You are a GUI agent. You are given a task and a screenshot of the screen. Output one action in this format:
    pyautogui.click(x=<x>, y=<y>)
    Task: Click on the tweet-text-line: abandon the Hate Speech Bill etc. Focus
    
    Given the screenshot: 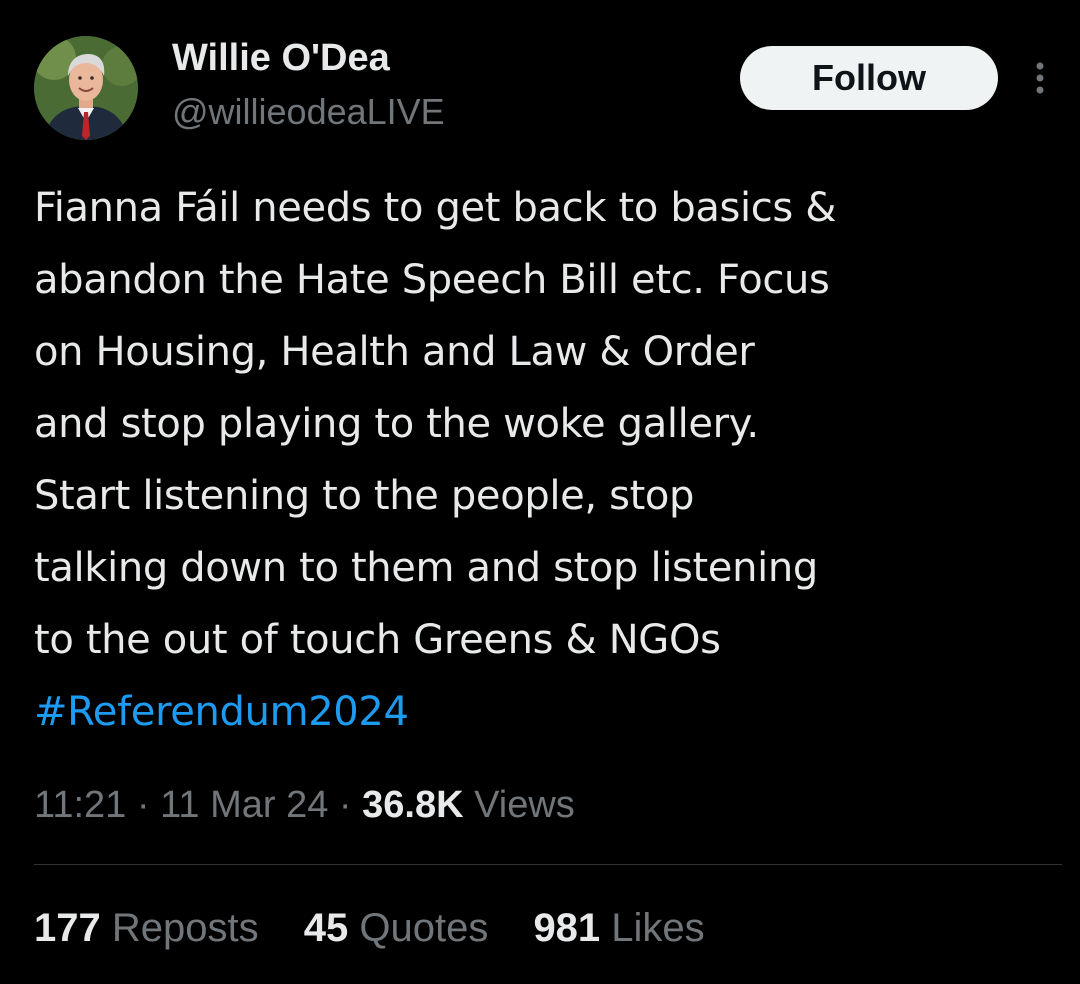 What is the action you would take?
    pyautogui.click(x=432, y=280)
    